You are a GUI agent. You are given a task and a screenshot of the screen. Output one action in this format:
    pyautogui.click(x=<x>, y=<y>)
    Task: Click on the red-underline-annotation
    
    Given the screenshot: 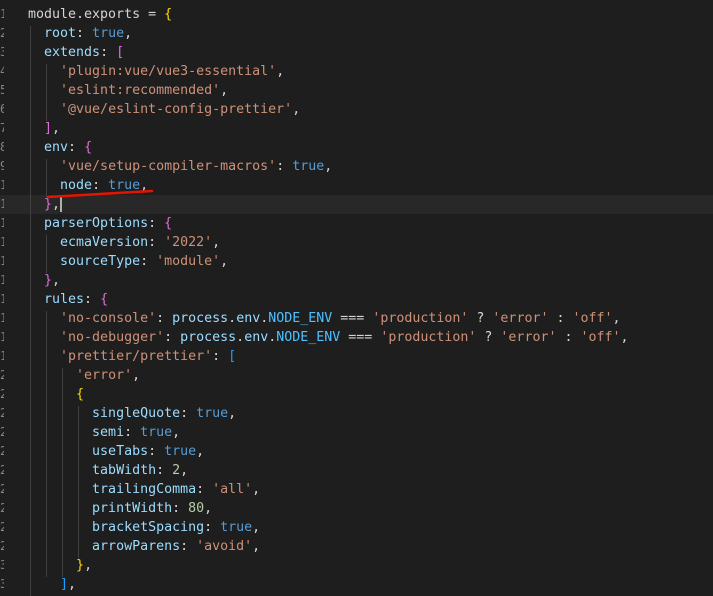 What is the action you would take?
    pyautogui.click(x=100, y=194)
    